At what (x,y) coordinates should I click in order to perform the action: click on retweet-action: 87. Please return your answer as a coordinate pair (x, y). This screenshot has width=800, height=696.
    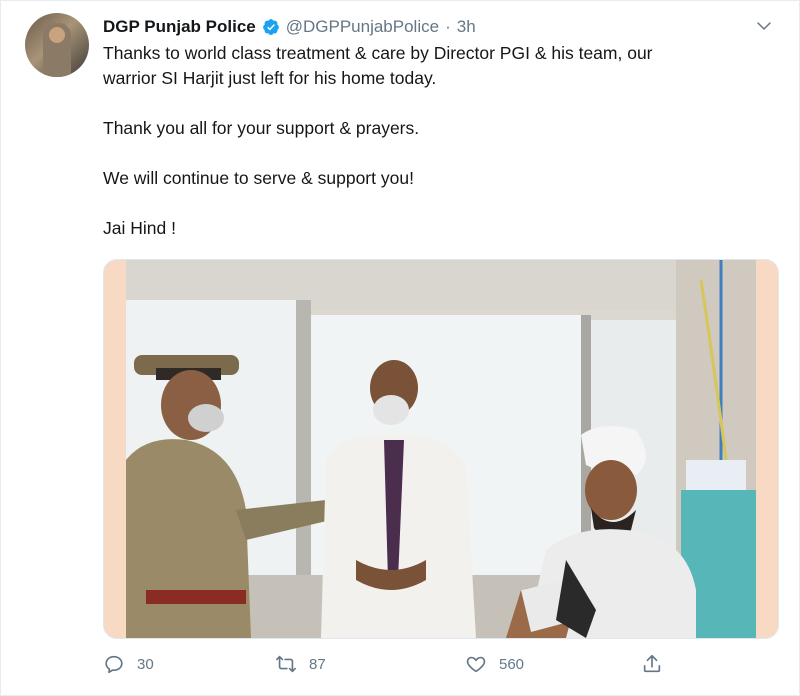
    Looking at the image, I should click on (300, 664).